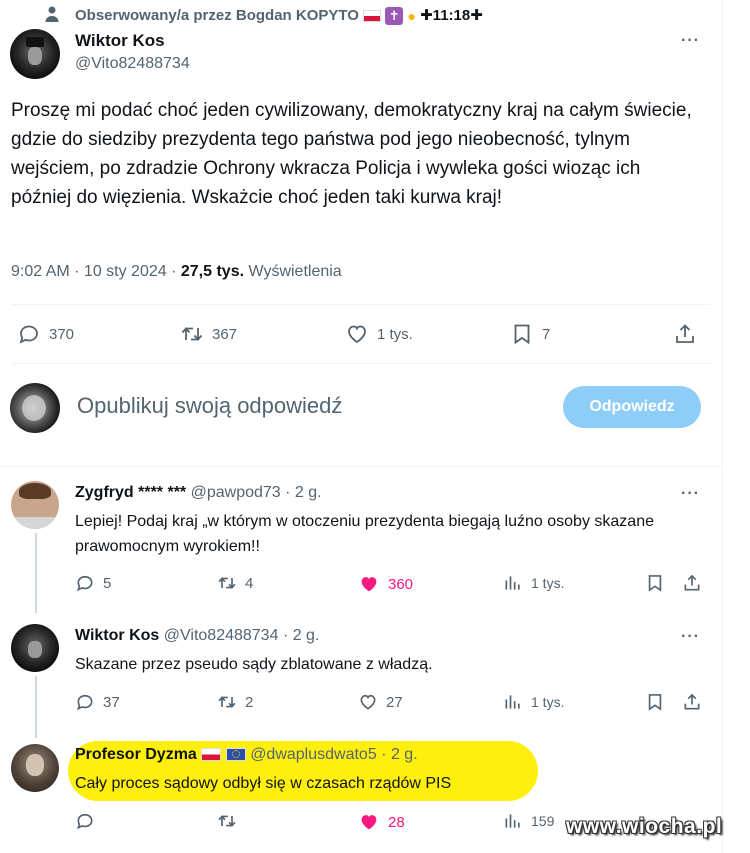 The width and height of the screenshot is (750, 853). I want to click on reply-handle: @dwaplusdwato5, so click(313, 754).